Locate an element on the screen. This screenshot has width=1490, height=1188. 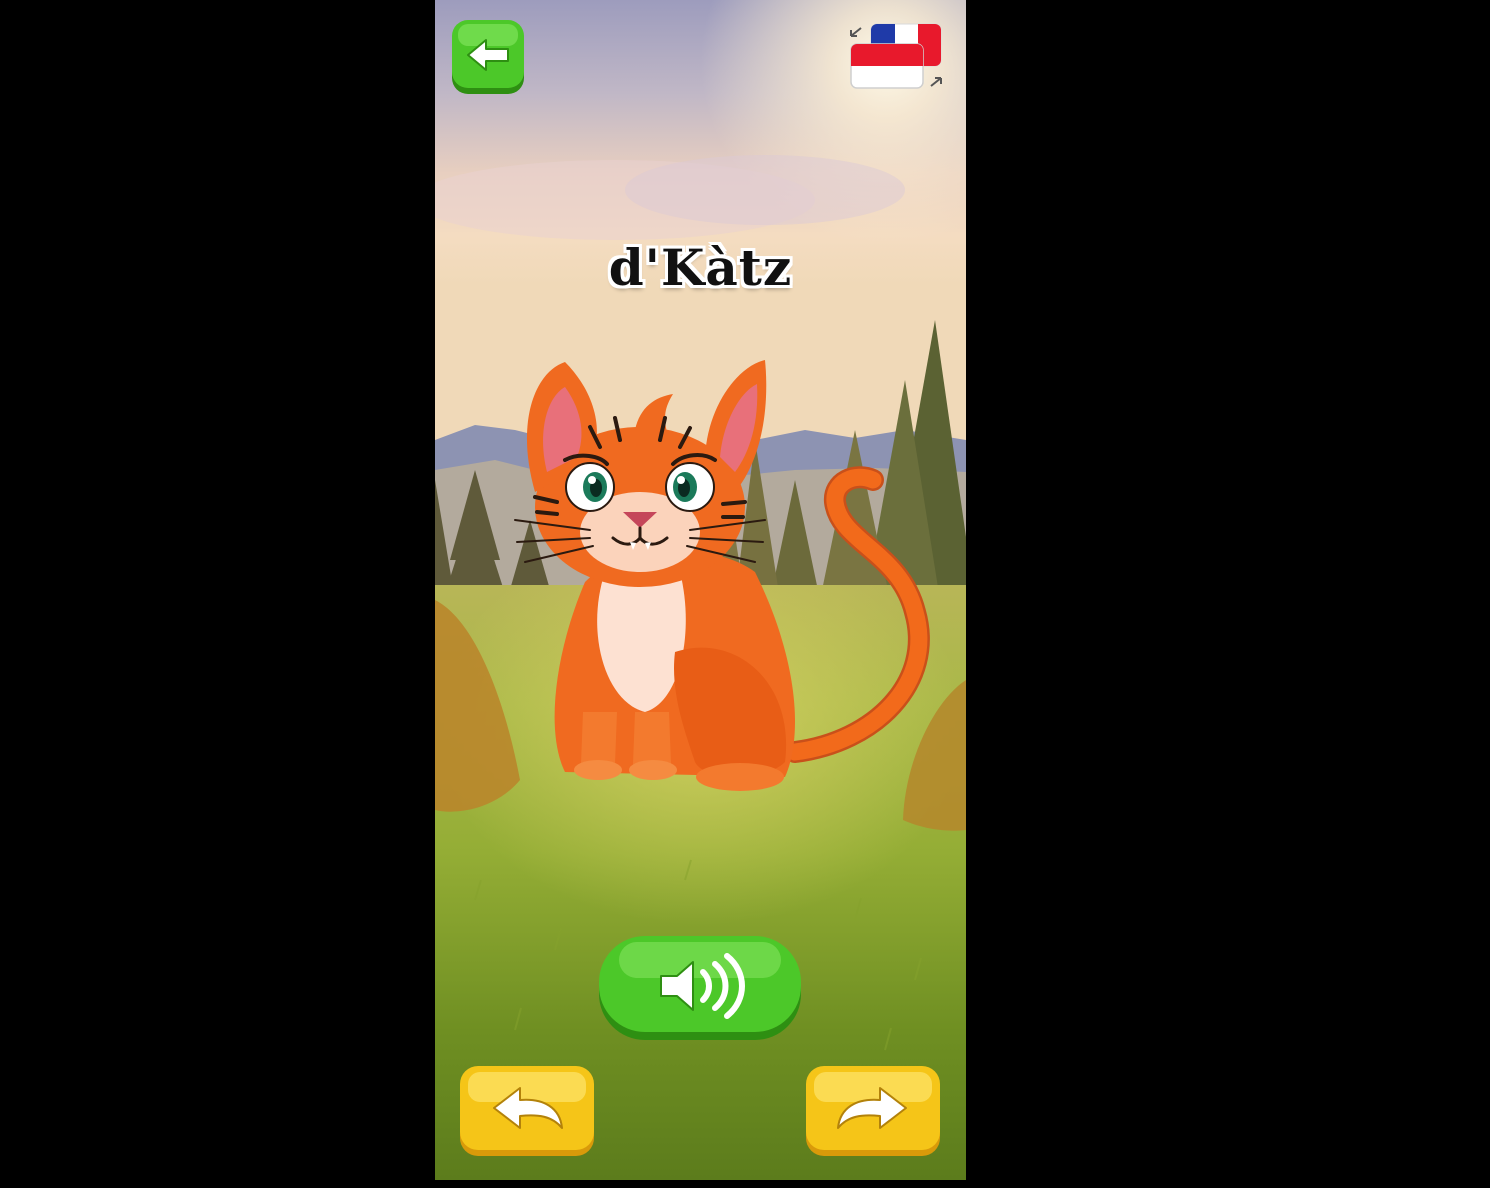
previous-animal-button is located at coordinates (527, 1111).